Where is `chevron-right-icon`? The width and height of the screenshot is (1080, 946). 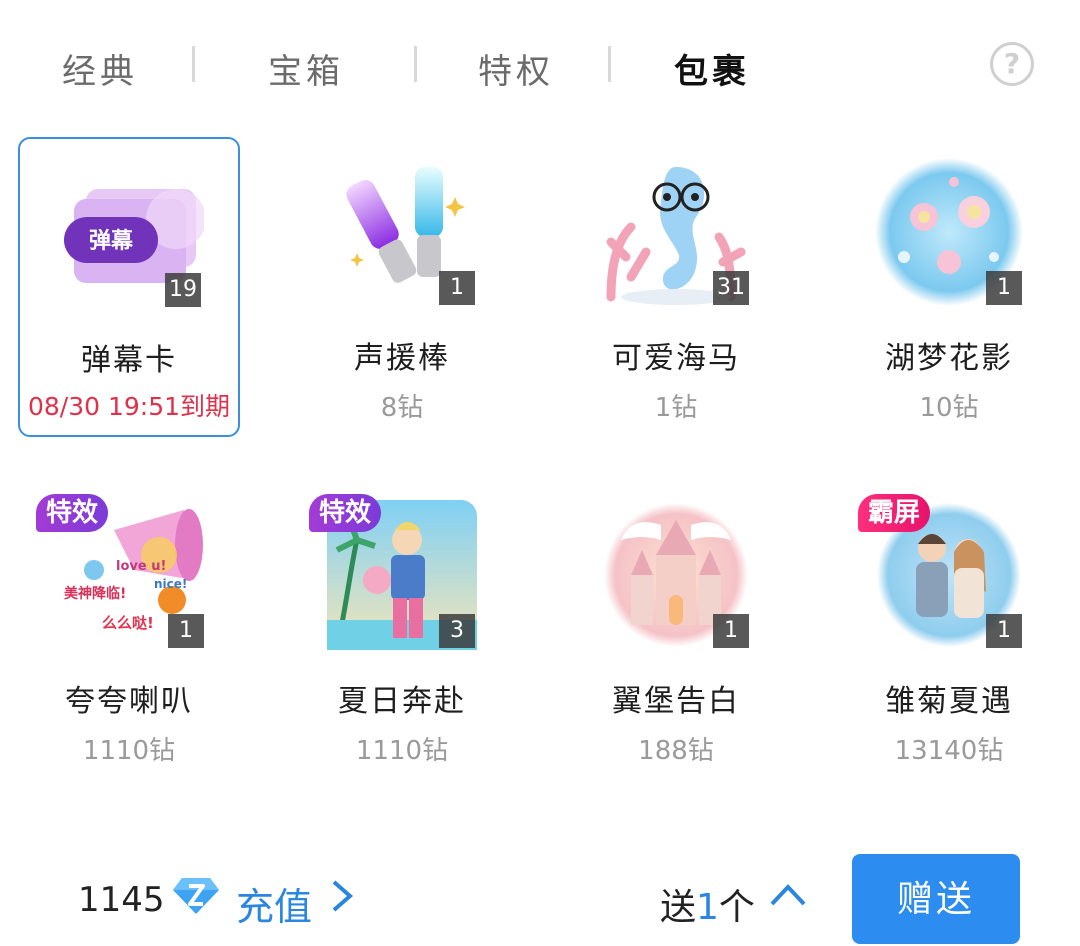
chevron-right-icon is located at coordinates (342, 896).